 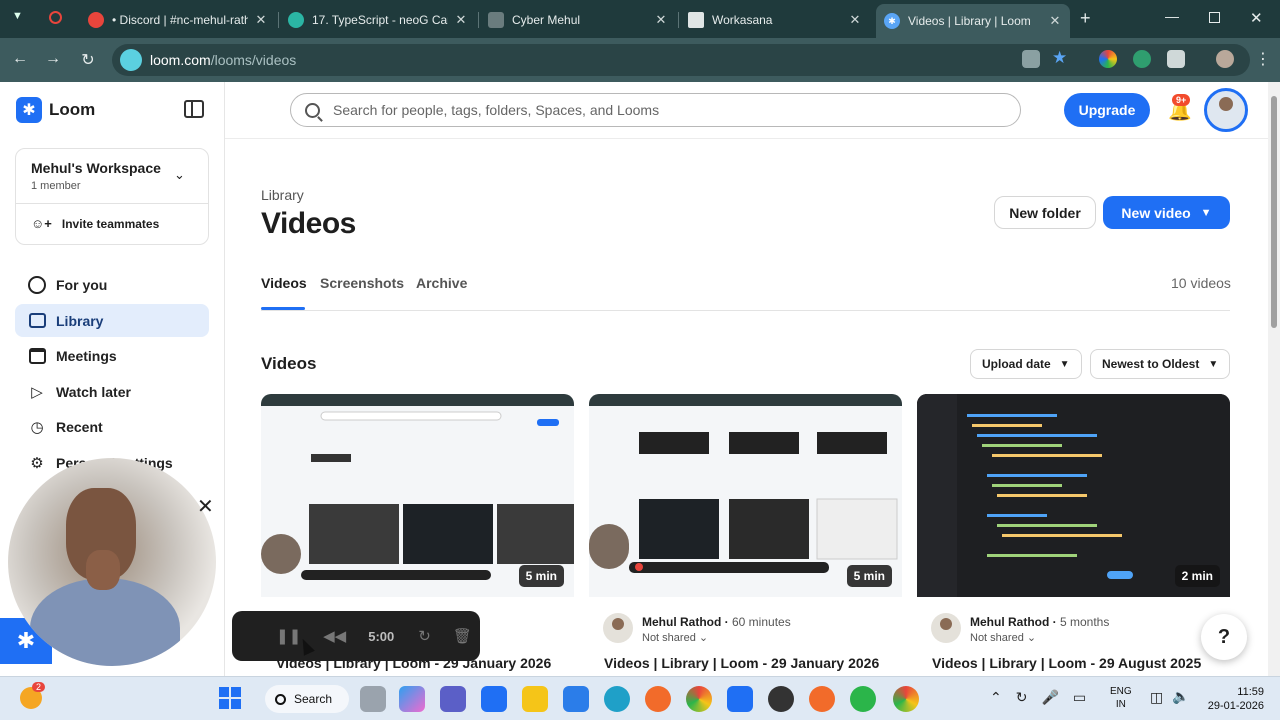 What do you see at coordinates (1073, 495) in the screenshot?
I see `video-thumbnail: 2 min` at bounding box center [1073, 495].